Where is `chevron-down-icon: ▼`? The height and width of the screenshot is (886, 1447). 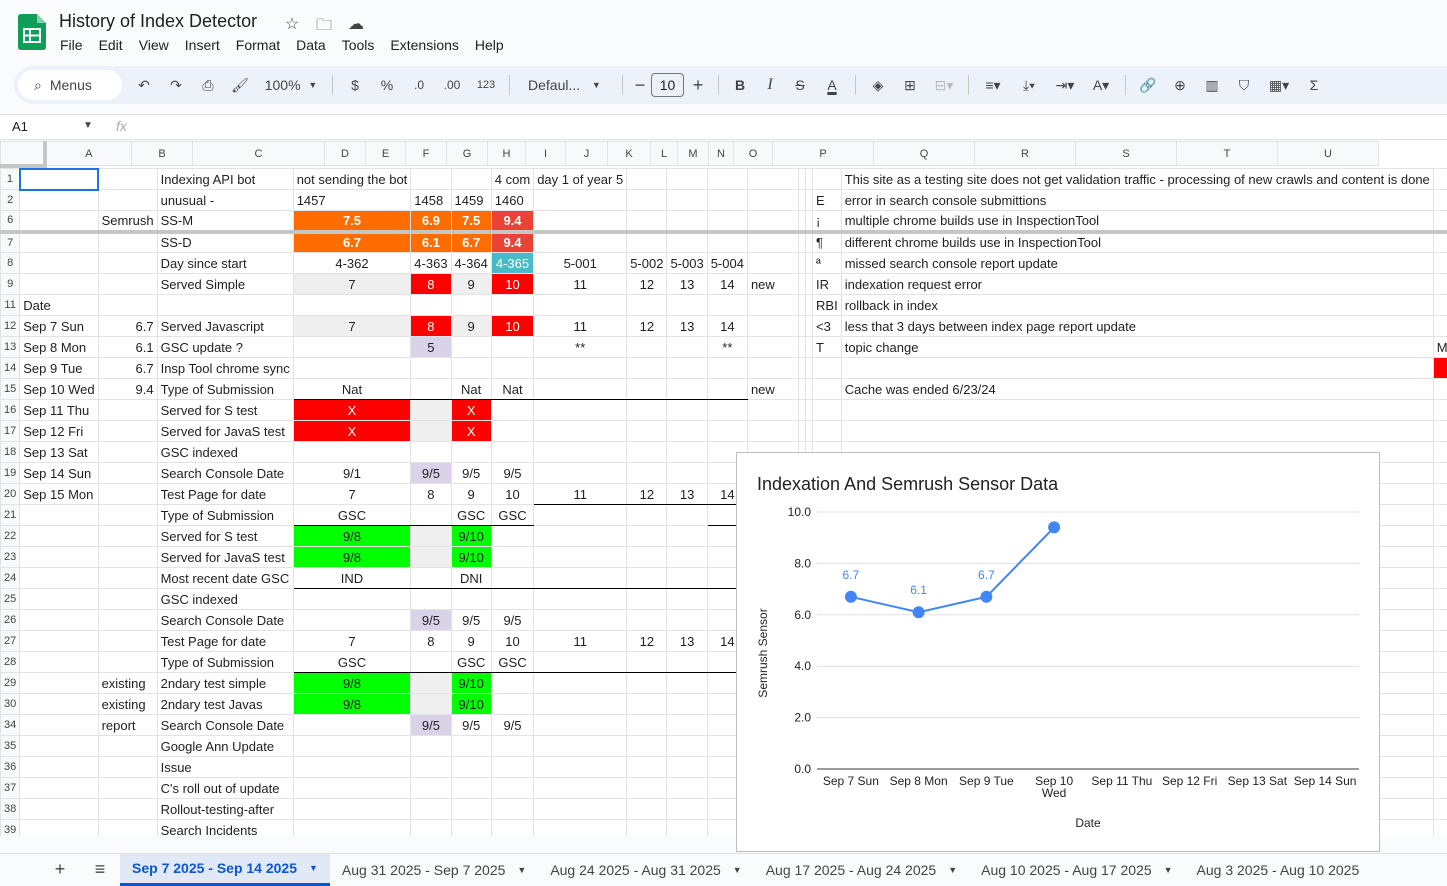
chevron-down-icon: ▼ is located at coordinates (1168, 870).